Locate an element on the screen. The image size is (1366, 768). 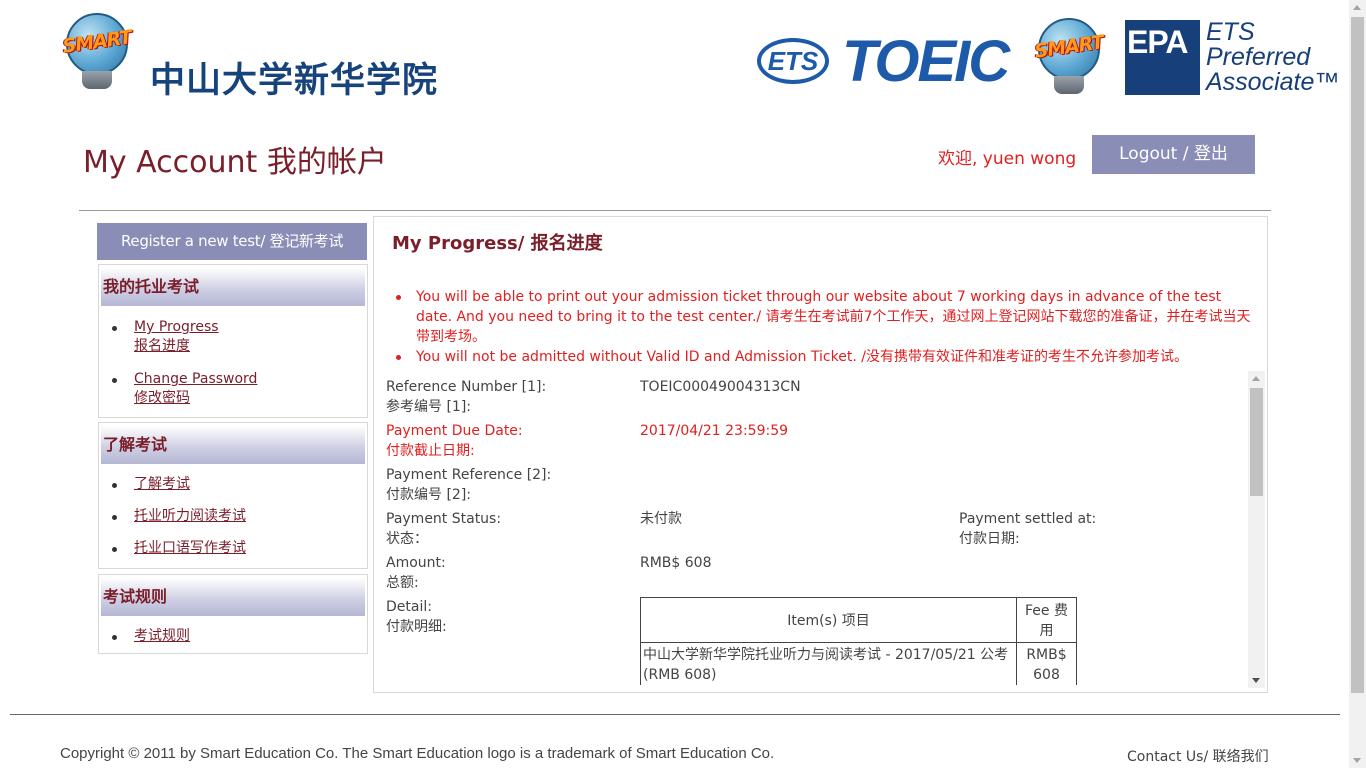
change-password-link-cn: 修改密码 is located at coordinates (250, 398).